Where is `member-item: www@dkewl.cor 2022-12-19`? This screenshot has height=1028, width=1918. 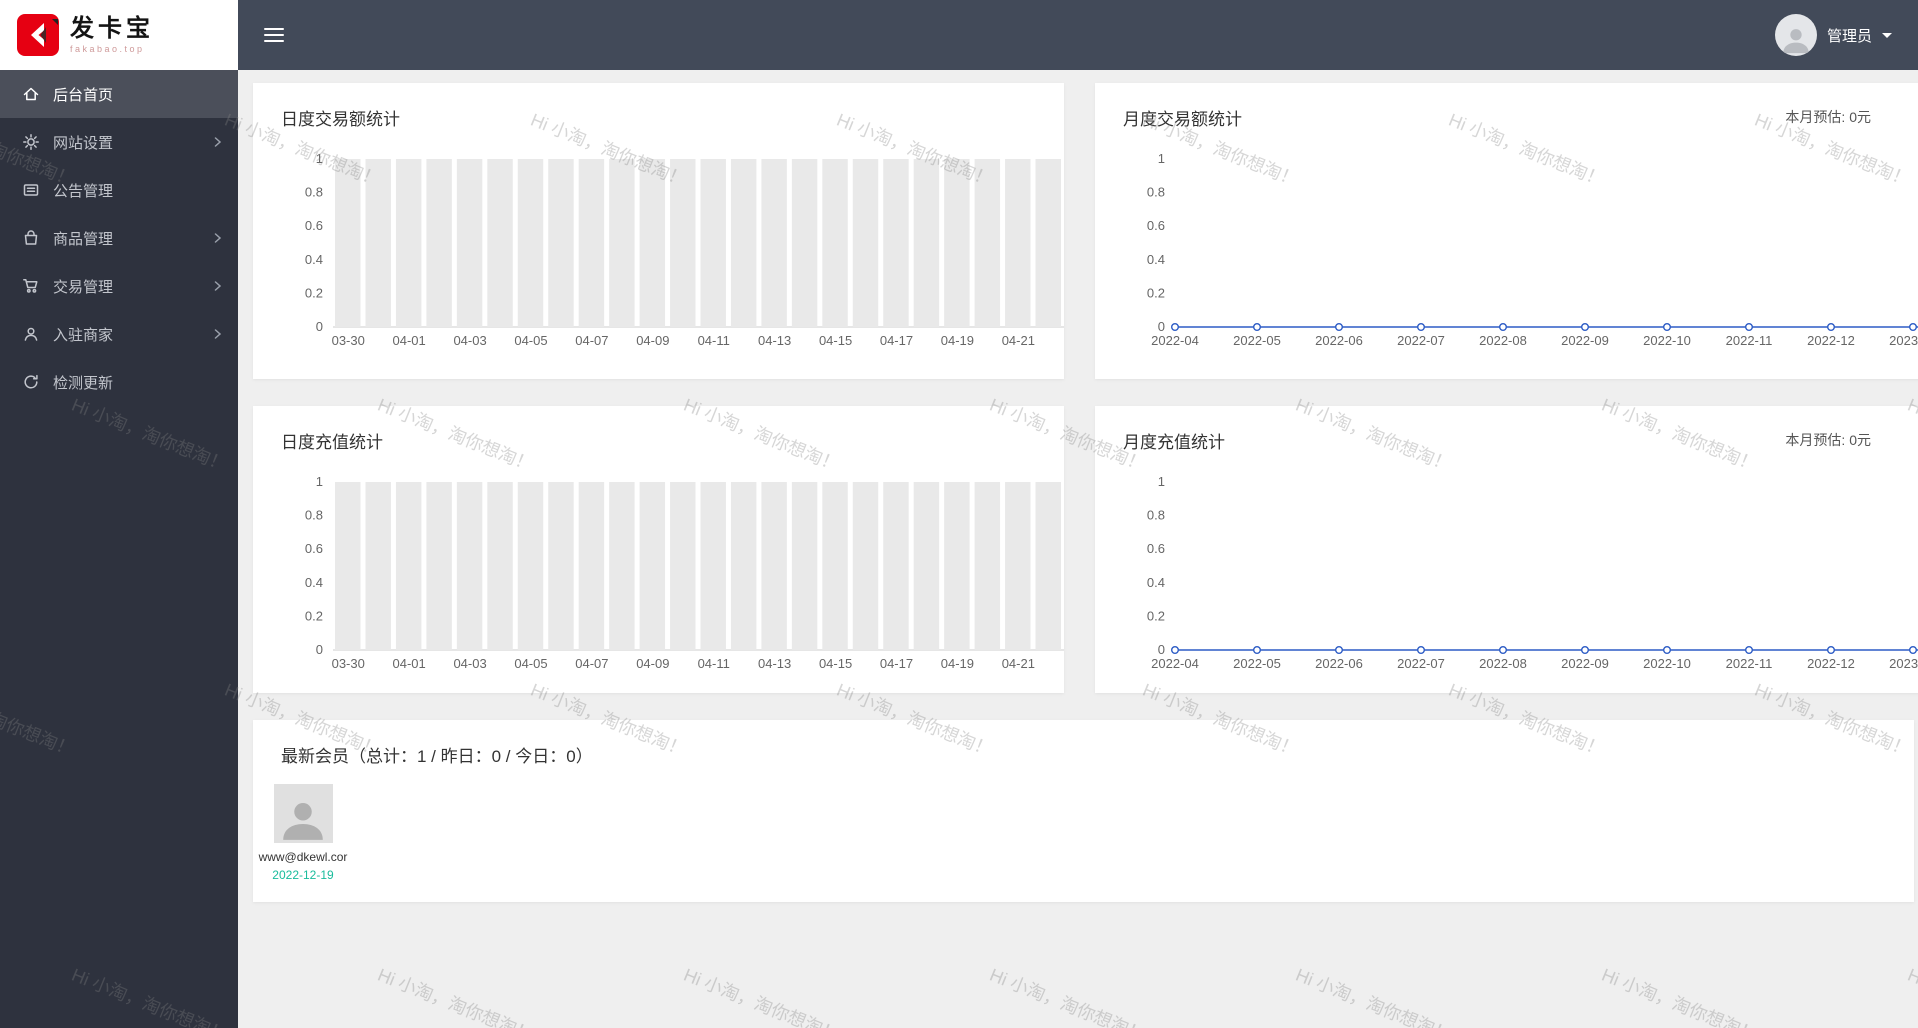 member-item: www@dkewl.cor 2022-12-19 is located at coordinates (303, 833).